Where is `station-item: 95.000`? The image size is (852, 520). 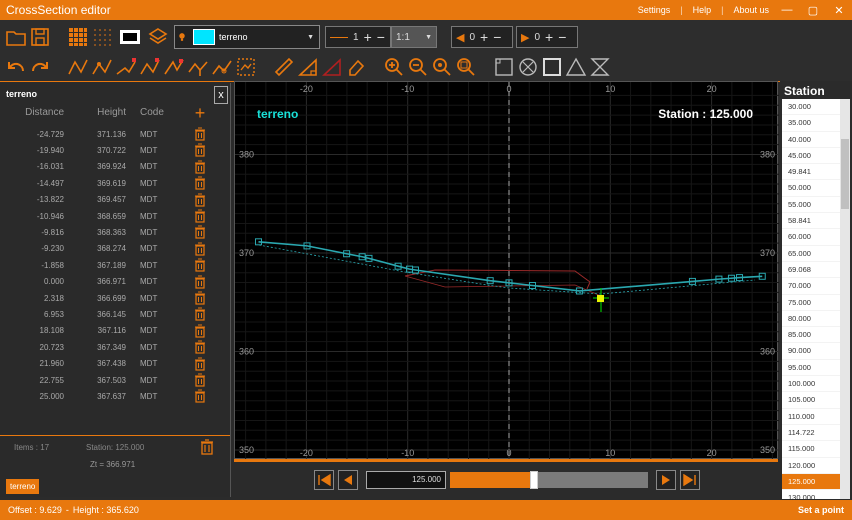 station-item: 95.000 is located at coordinates (811, 368).